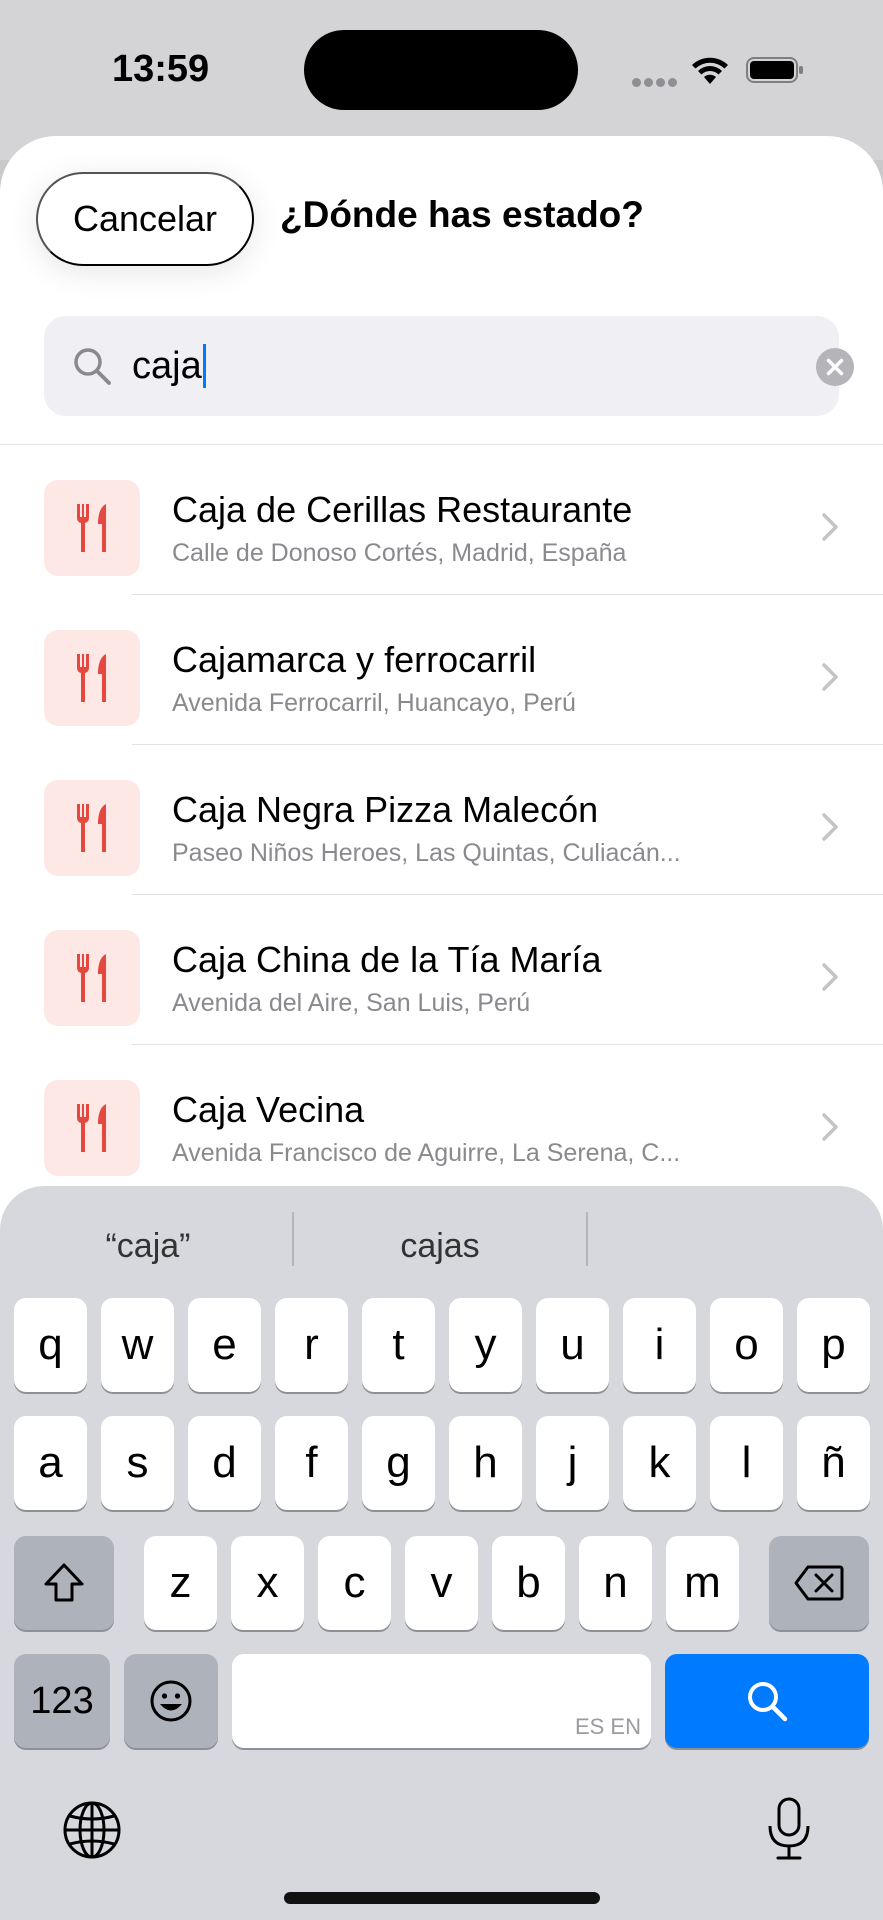  What do you see at coordinates (702, 1583) in the screenshot?
I see `key-m: m` at bounding box center [702, 1583].